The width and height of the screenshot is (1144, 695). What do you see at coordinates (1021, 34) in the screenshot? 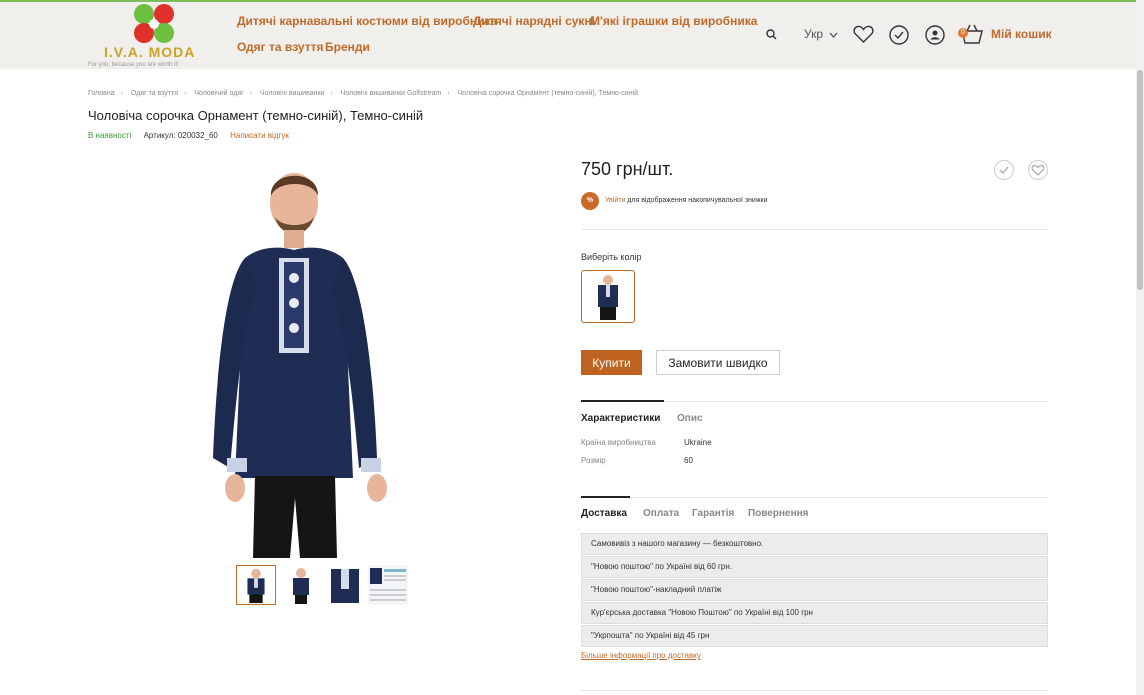
I see `cart-link: Мій кошик` at bounding box center [1021, 34].